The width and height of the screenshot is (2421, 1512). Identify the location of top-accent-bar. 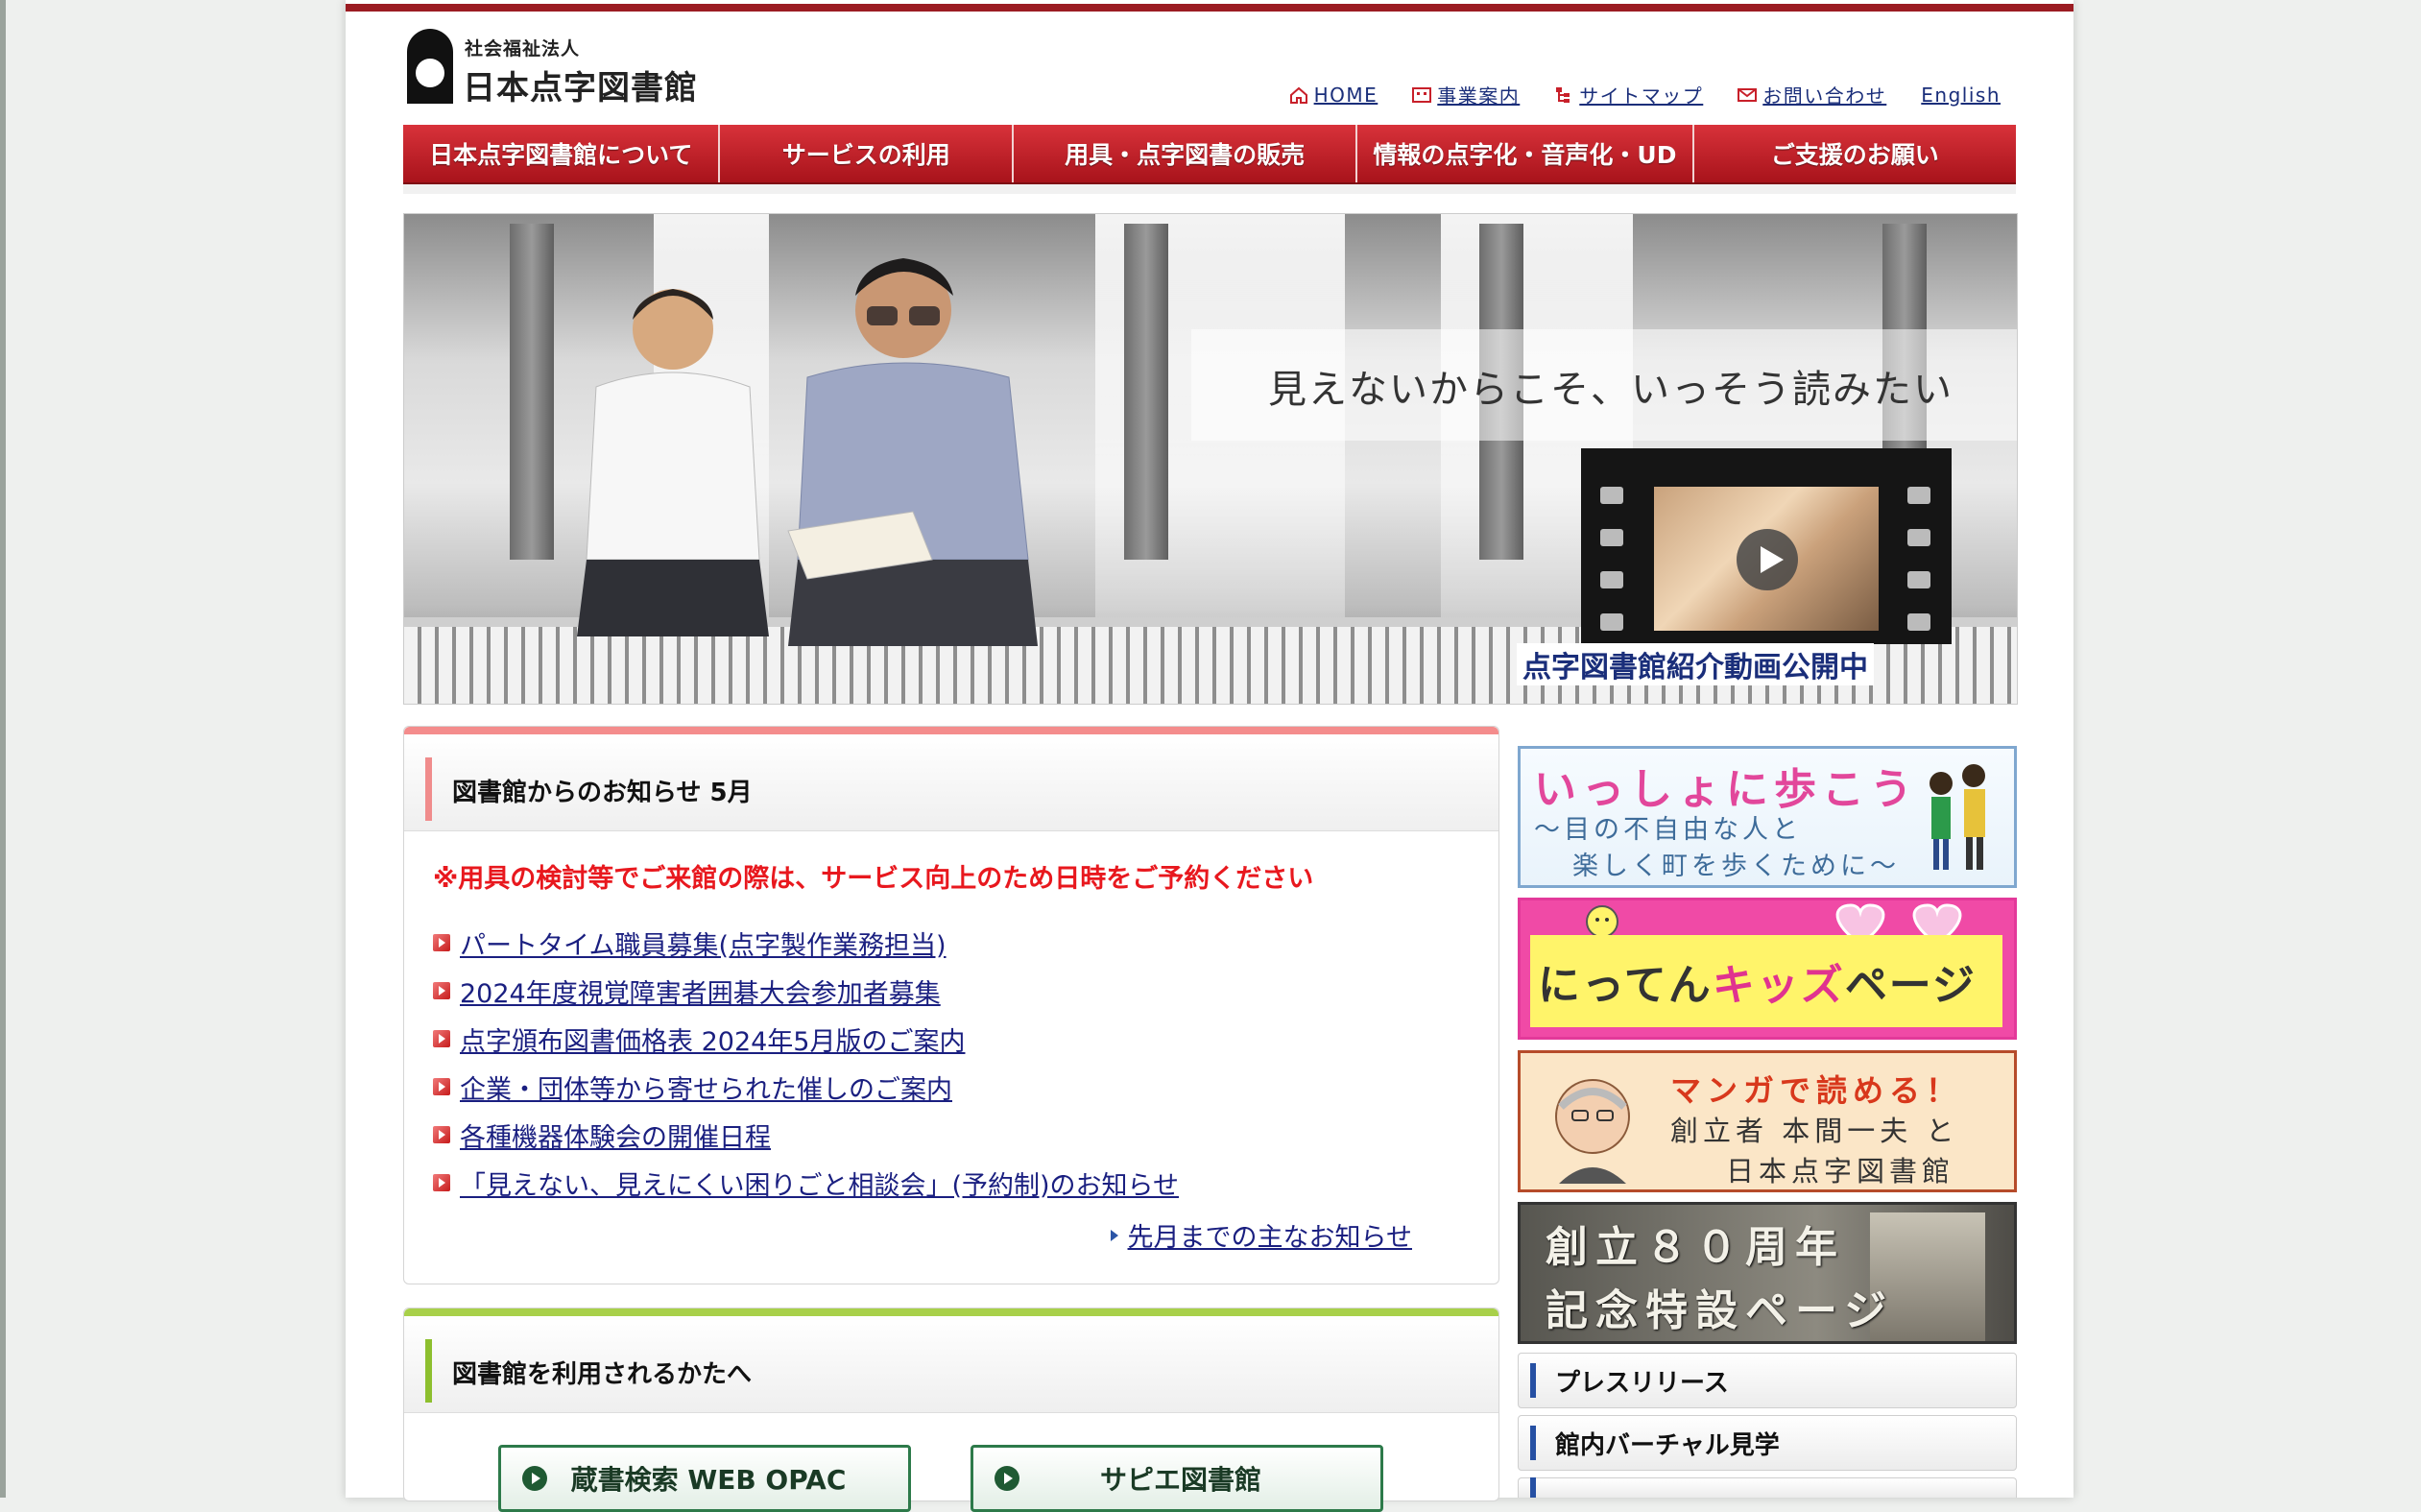
(1209, 8).